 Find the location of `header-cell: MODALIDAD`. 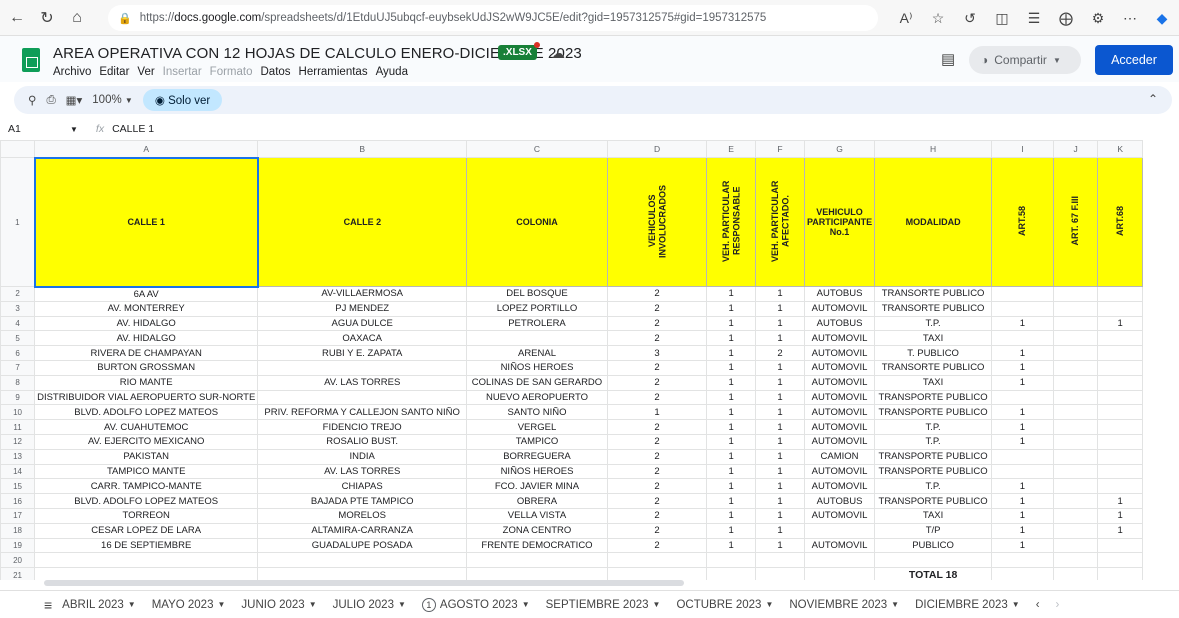

header-cell: MODALIDAD is located at coordinates (933, 222).